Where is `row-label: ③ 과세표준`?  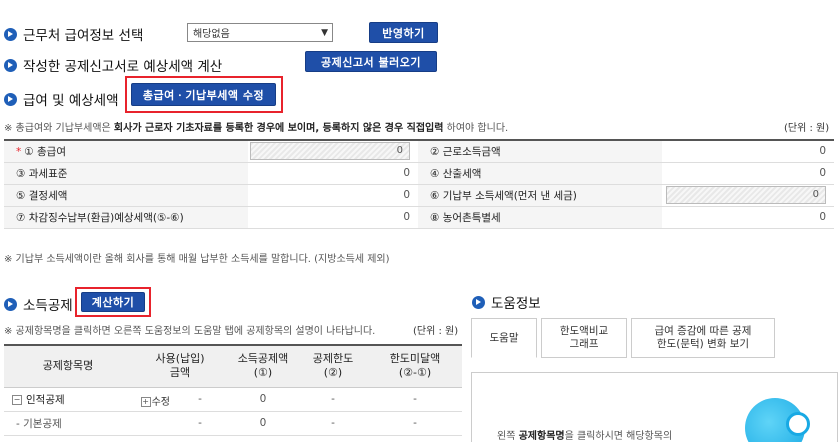
row-label: ③ 과세표준 is located at coordinates (126, 173).